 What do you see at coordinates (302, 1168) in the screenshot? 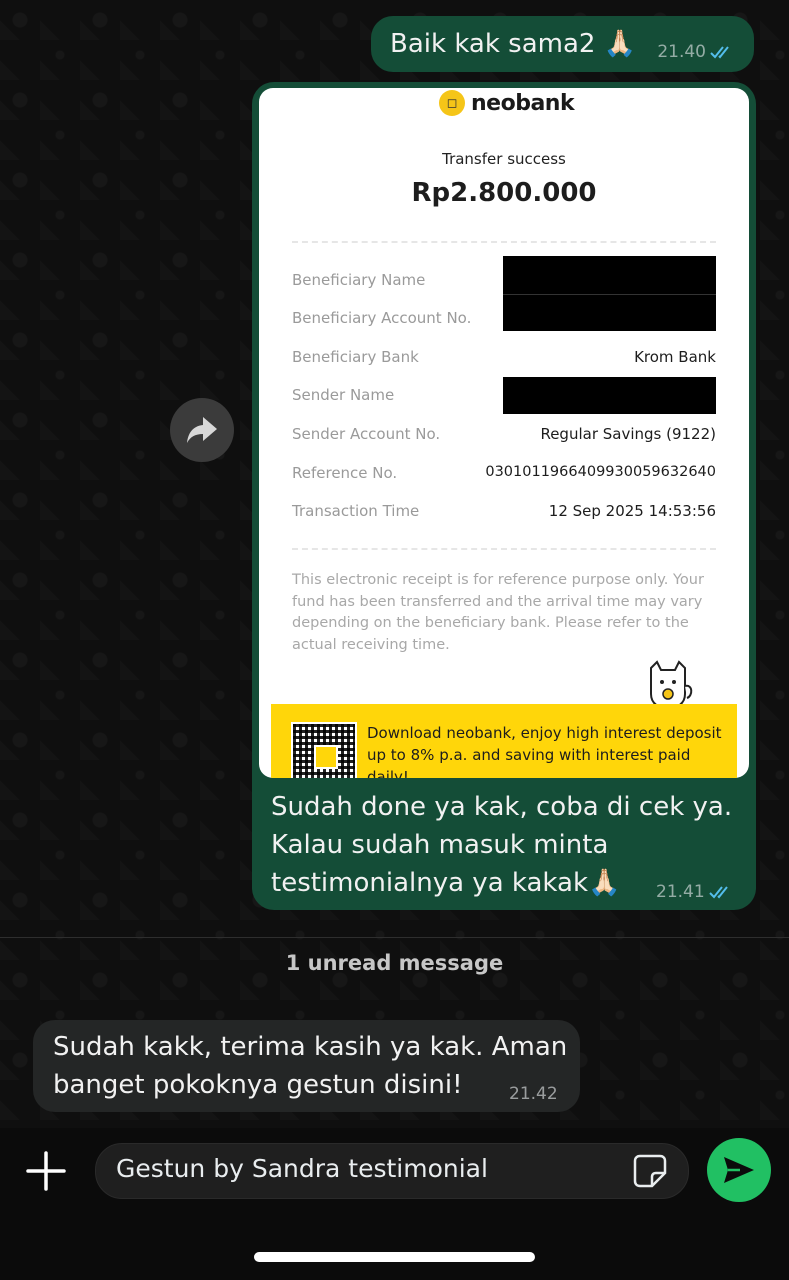
I see `message-input-value: Gestun by Sandra testimonial` at bounding box center [302, 1168].